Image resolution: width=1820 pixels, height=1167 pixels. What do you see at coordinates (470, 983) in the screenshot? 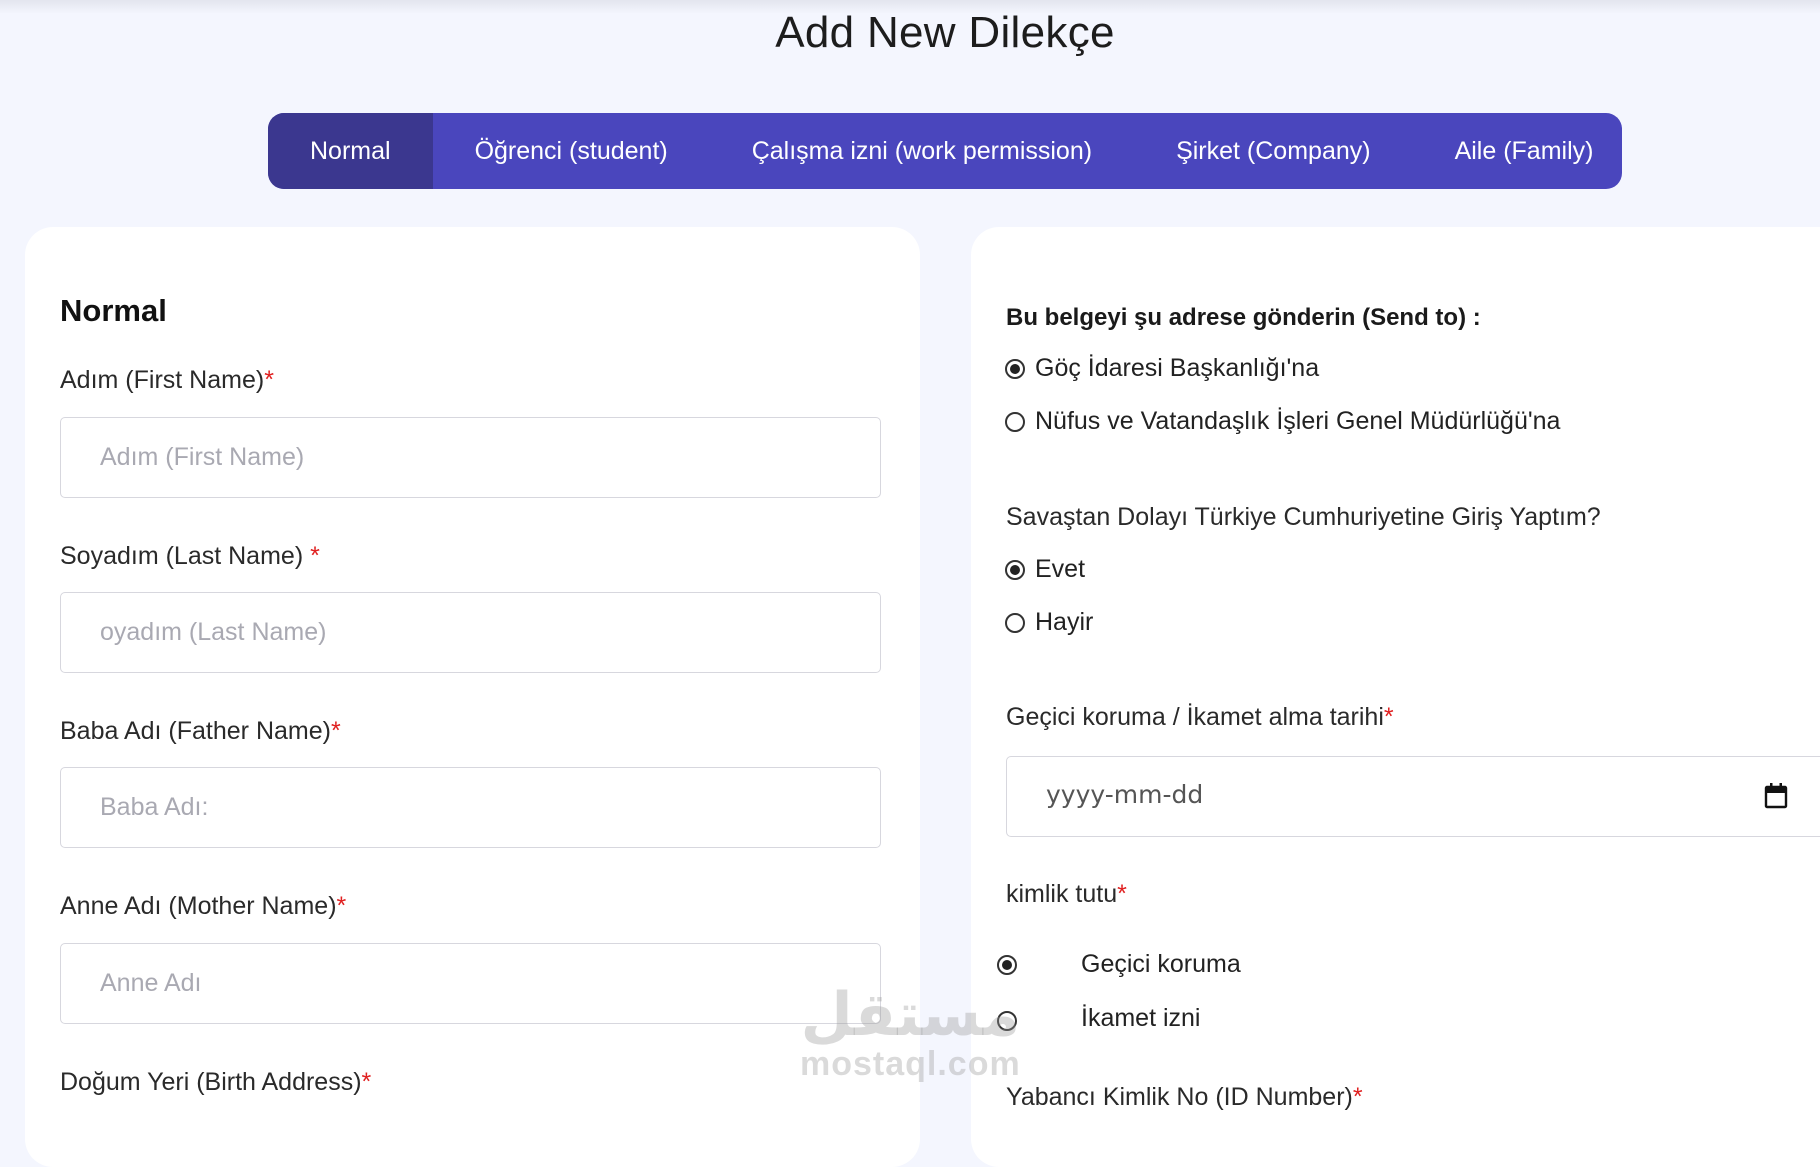
I see `mother-name-input: Anne Adı` at bounding box center [470, 983].